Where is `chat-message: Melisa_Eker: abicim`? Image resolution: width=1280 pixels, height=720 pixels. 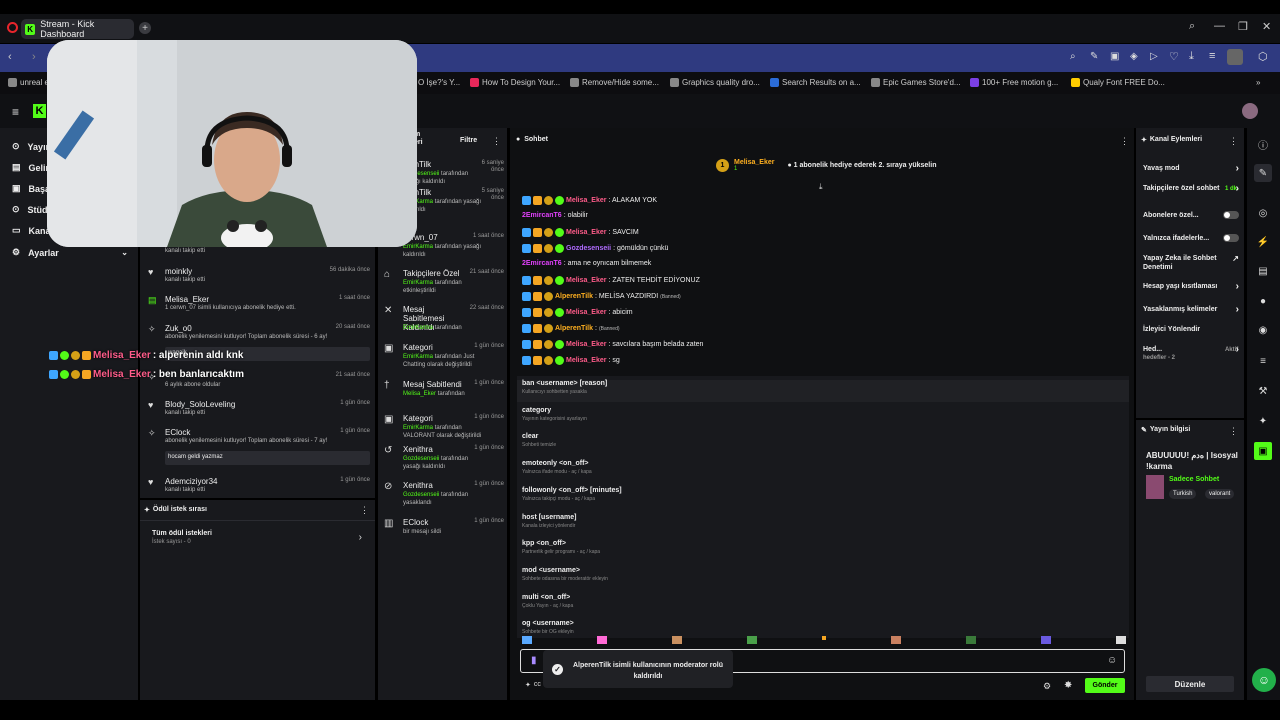 chat-message: Melisa_Eker: abicim is located at coordinates (577, 312).